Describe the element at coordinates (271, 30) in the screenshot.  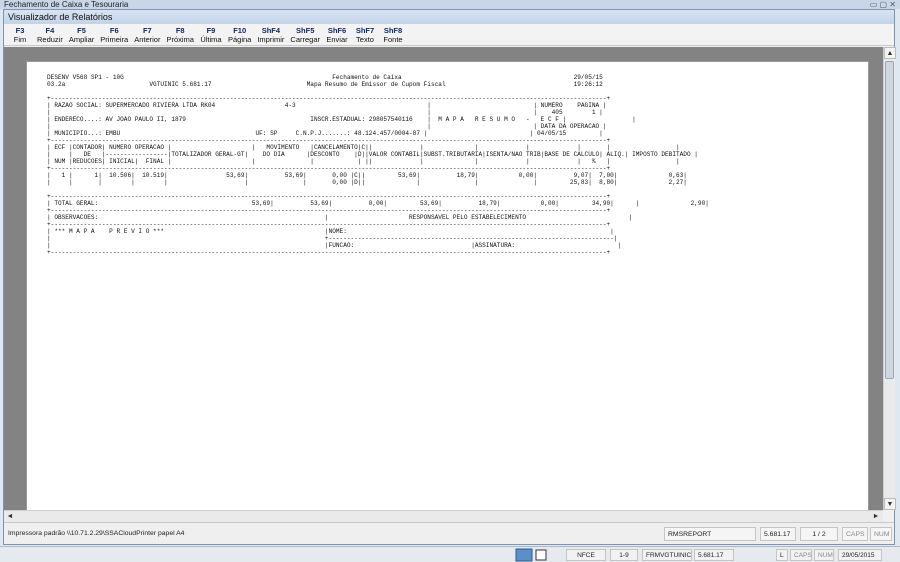
I see `toolbar-key: ShF4` at that location.